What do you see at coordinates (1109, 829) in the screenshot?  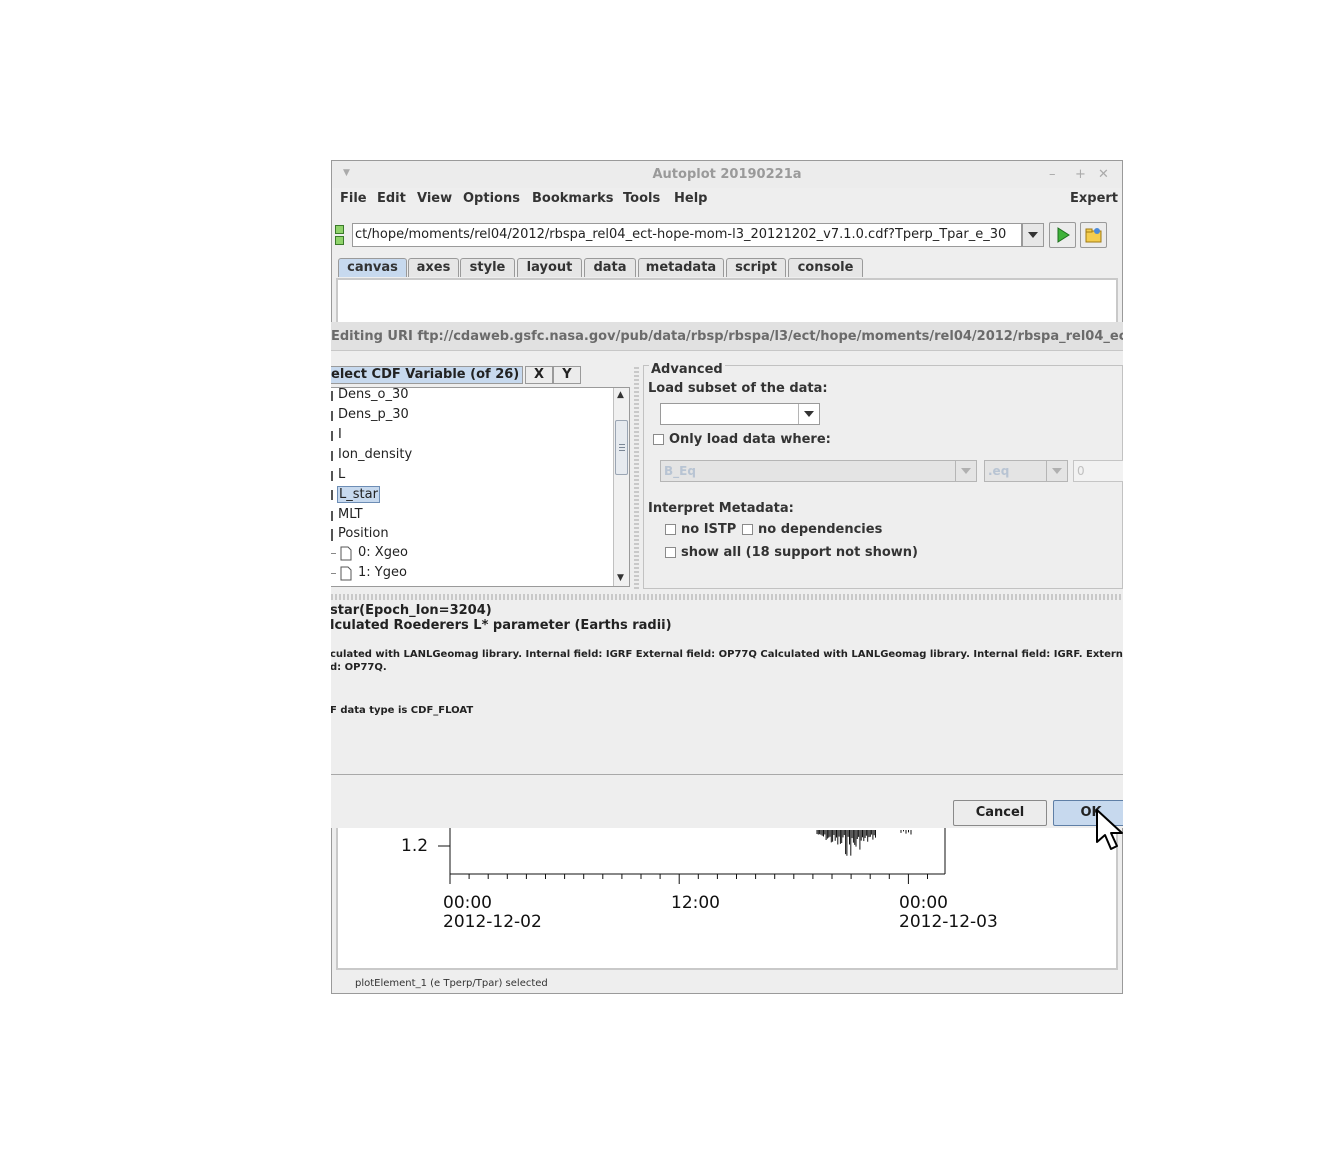 I see `mouse-cursor-icon` at bounding box center [1109, 829].